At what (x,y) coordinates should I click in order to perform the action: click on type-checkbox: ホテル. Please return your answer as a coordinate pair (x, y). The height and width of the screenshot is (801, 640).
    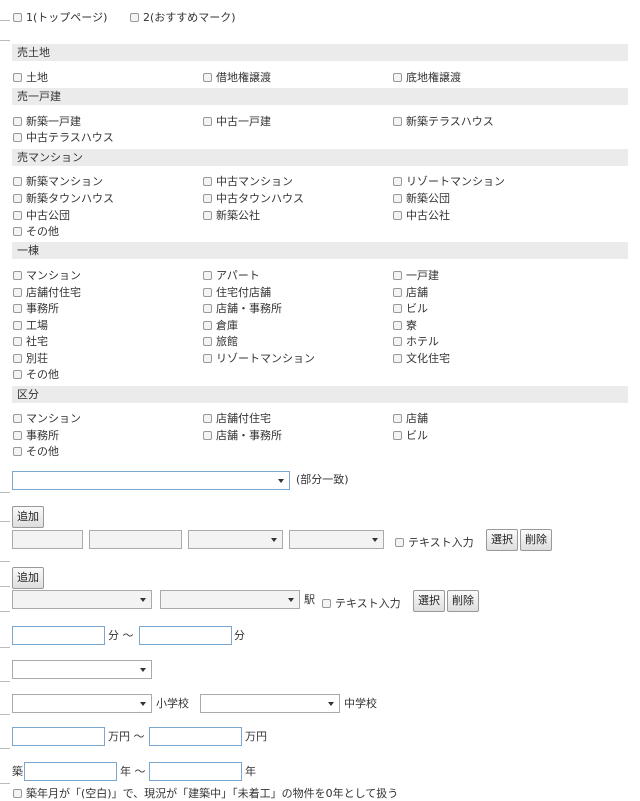
    Looking at the image, I should click on (416, 341).